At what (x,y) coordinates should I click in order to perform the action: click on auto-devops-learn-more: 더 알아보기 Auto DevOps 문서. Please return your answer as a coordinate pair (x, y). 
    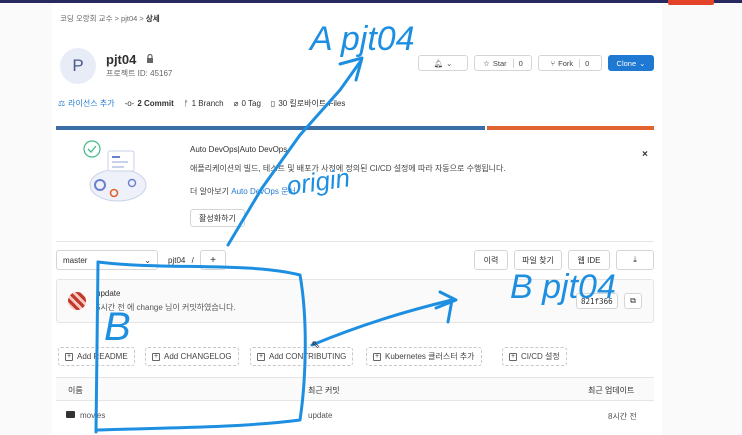
    Looking at the image, I should click on (243, 191).